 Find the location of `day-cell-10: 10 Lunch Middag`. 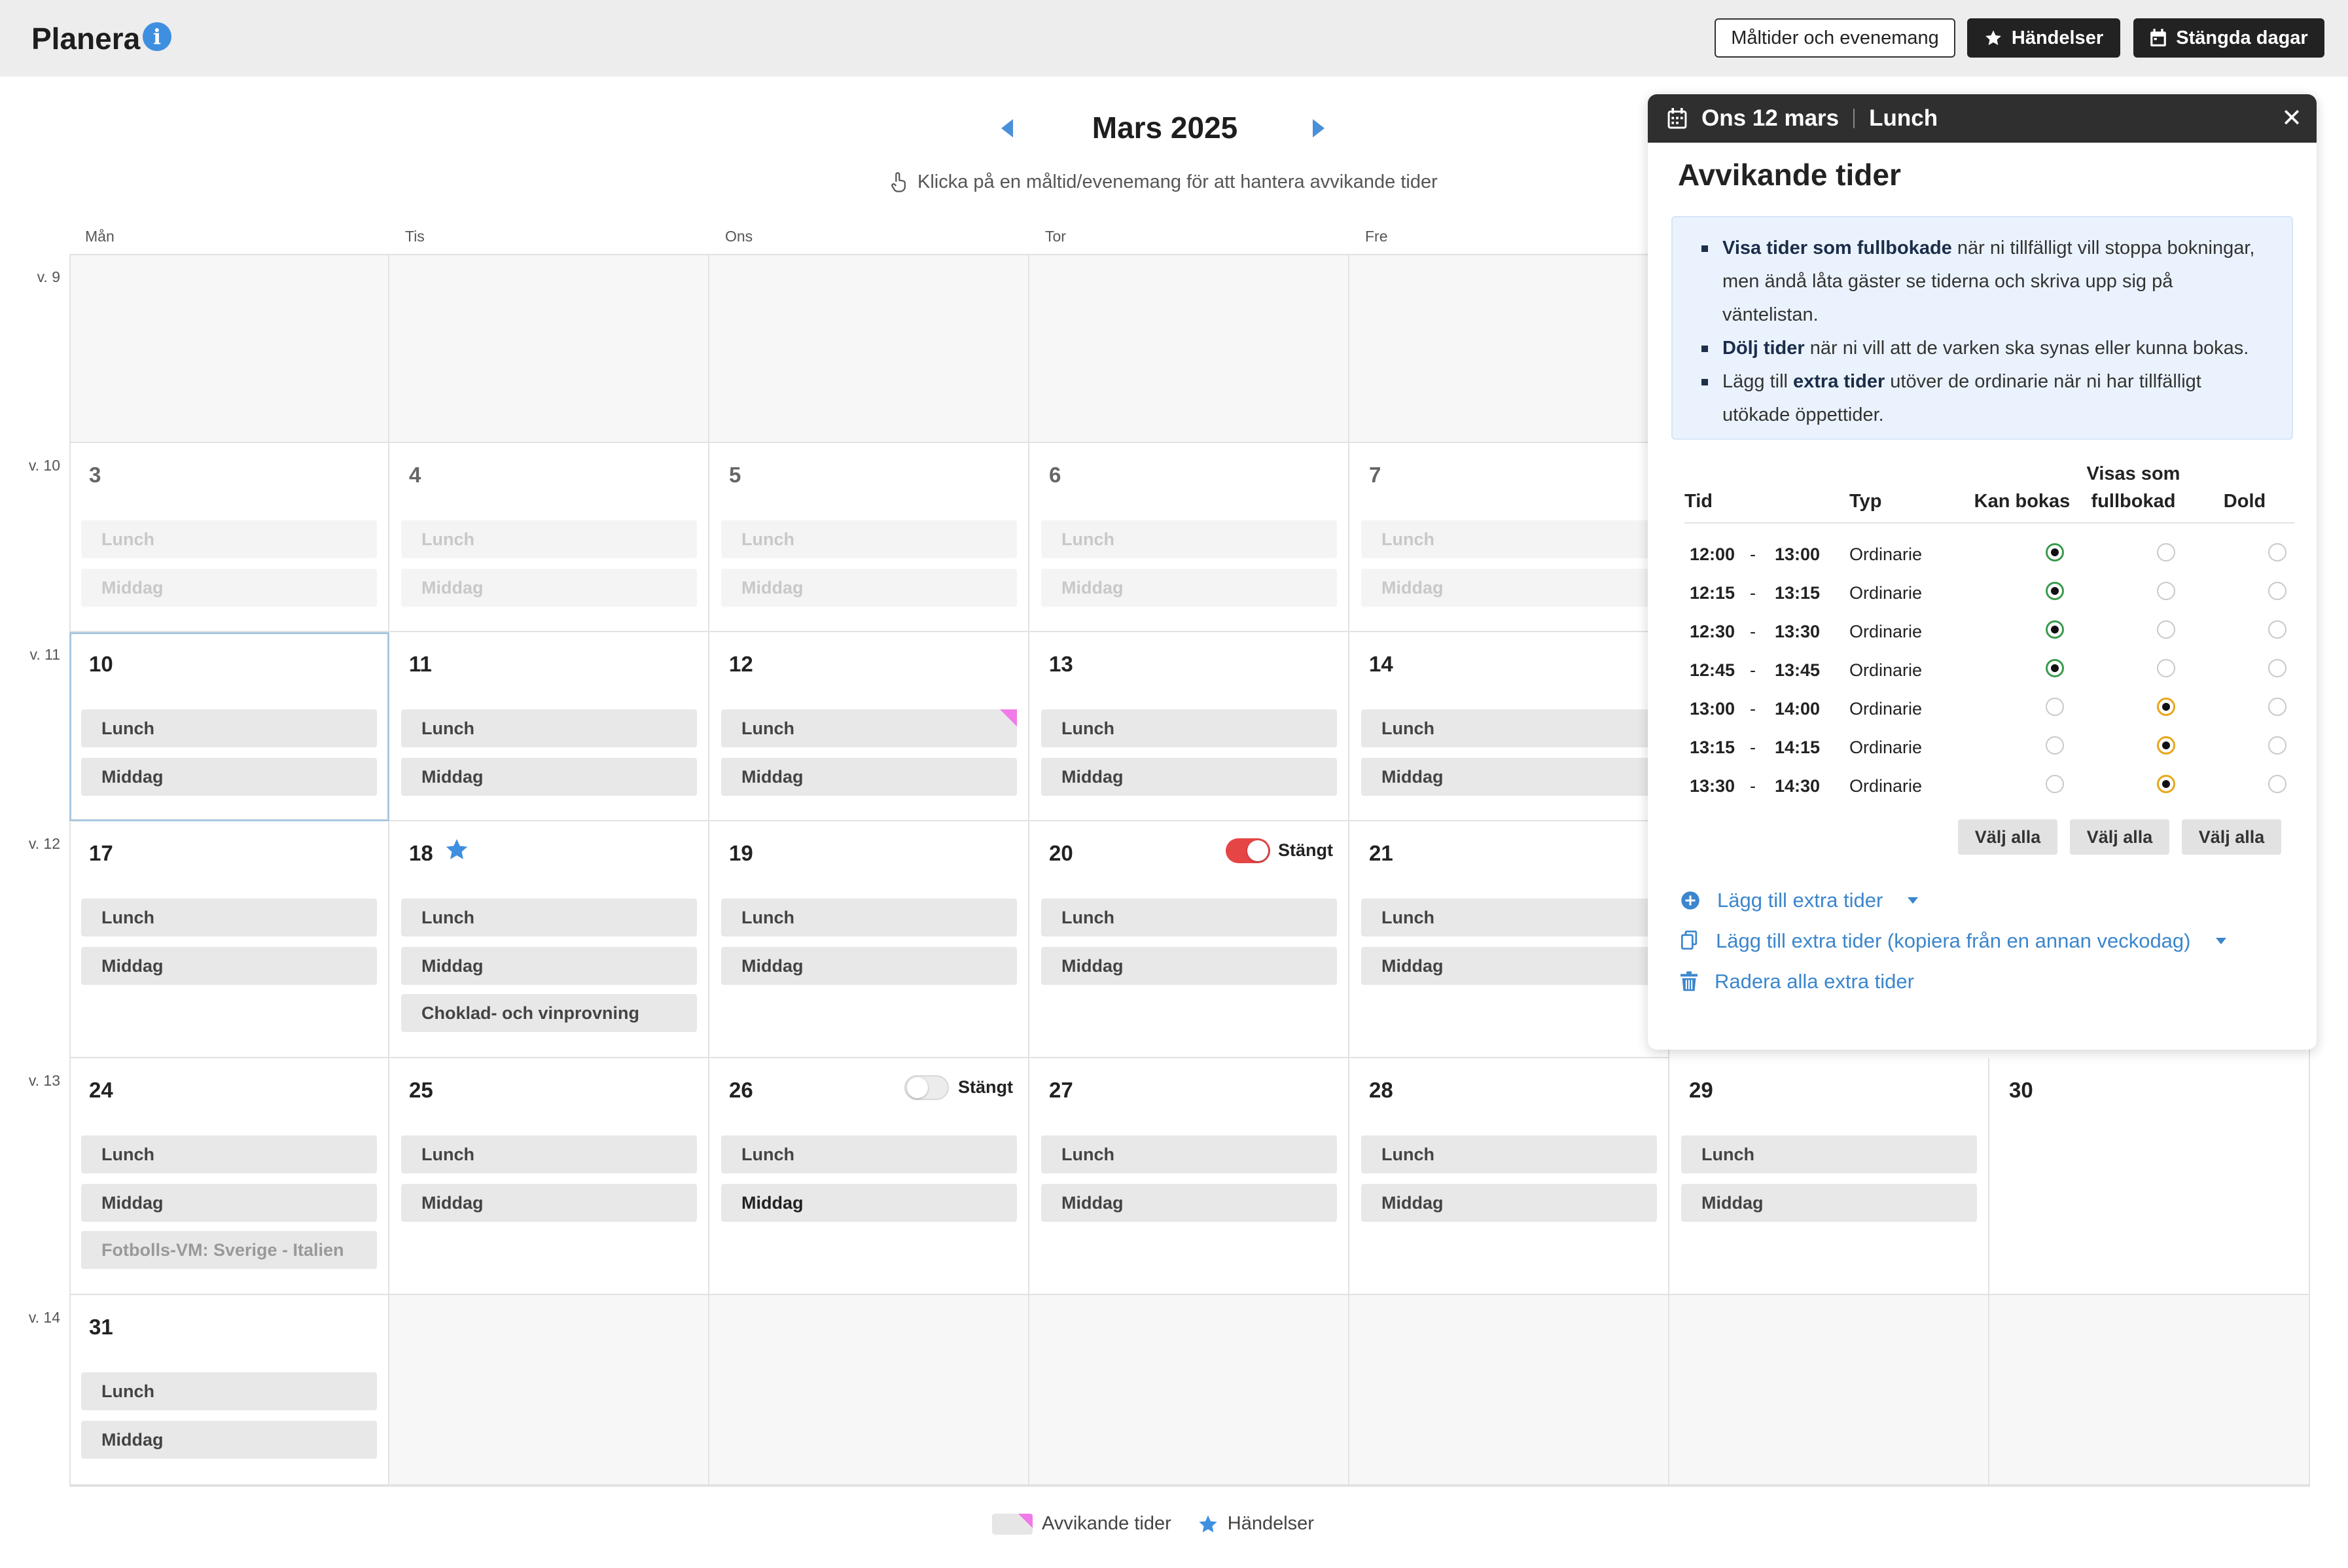

day-cell-10: 10 Lunch Middag is located at coordinates (229, 727).